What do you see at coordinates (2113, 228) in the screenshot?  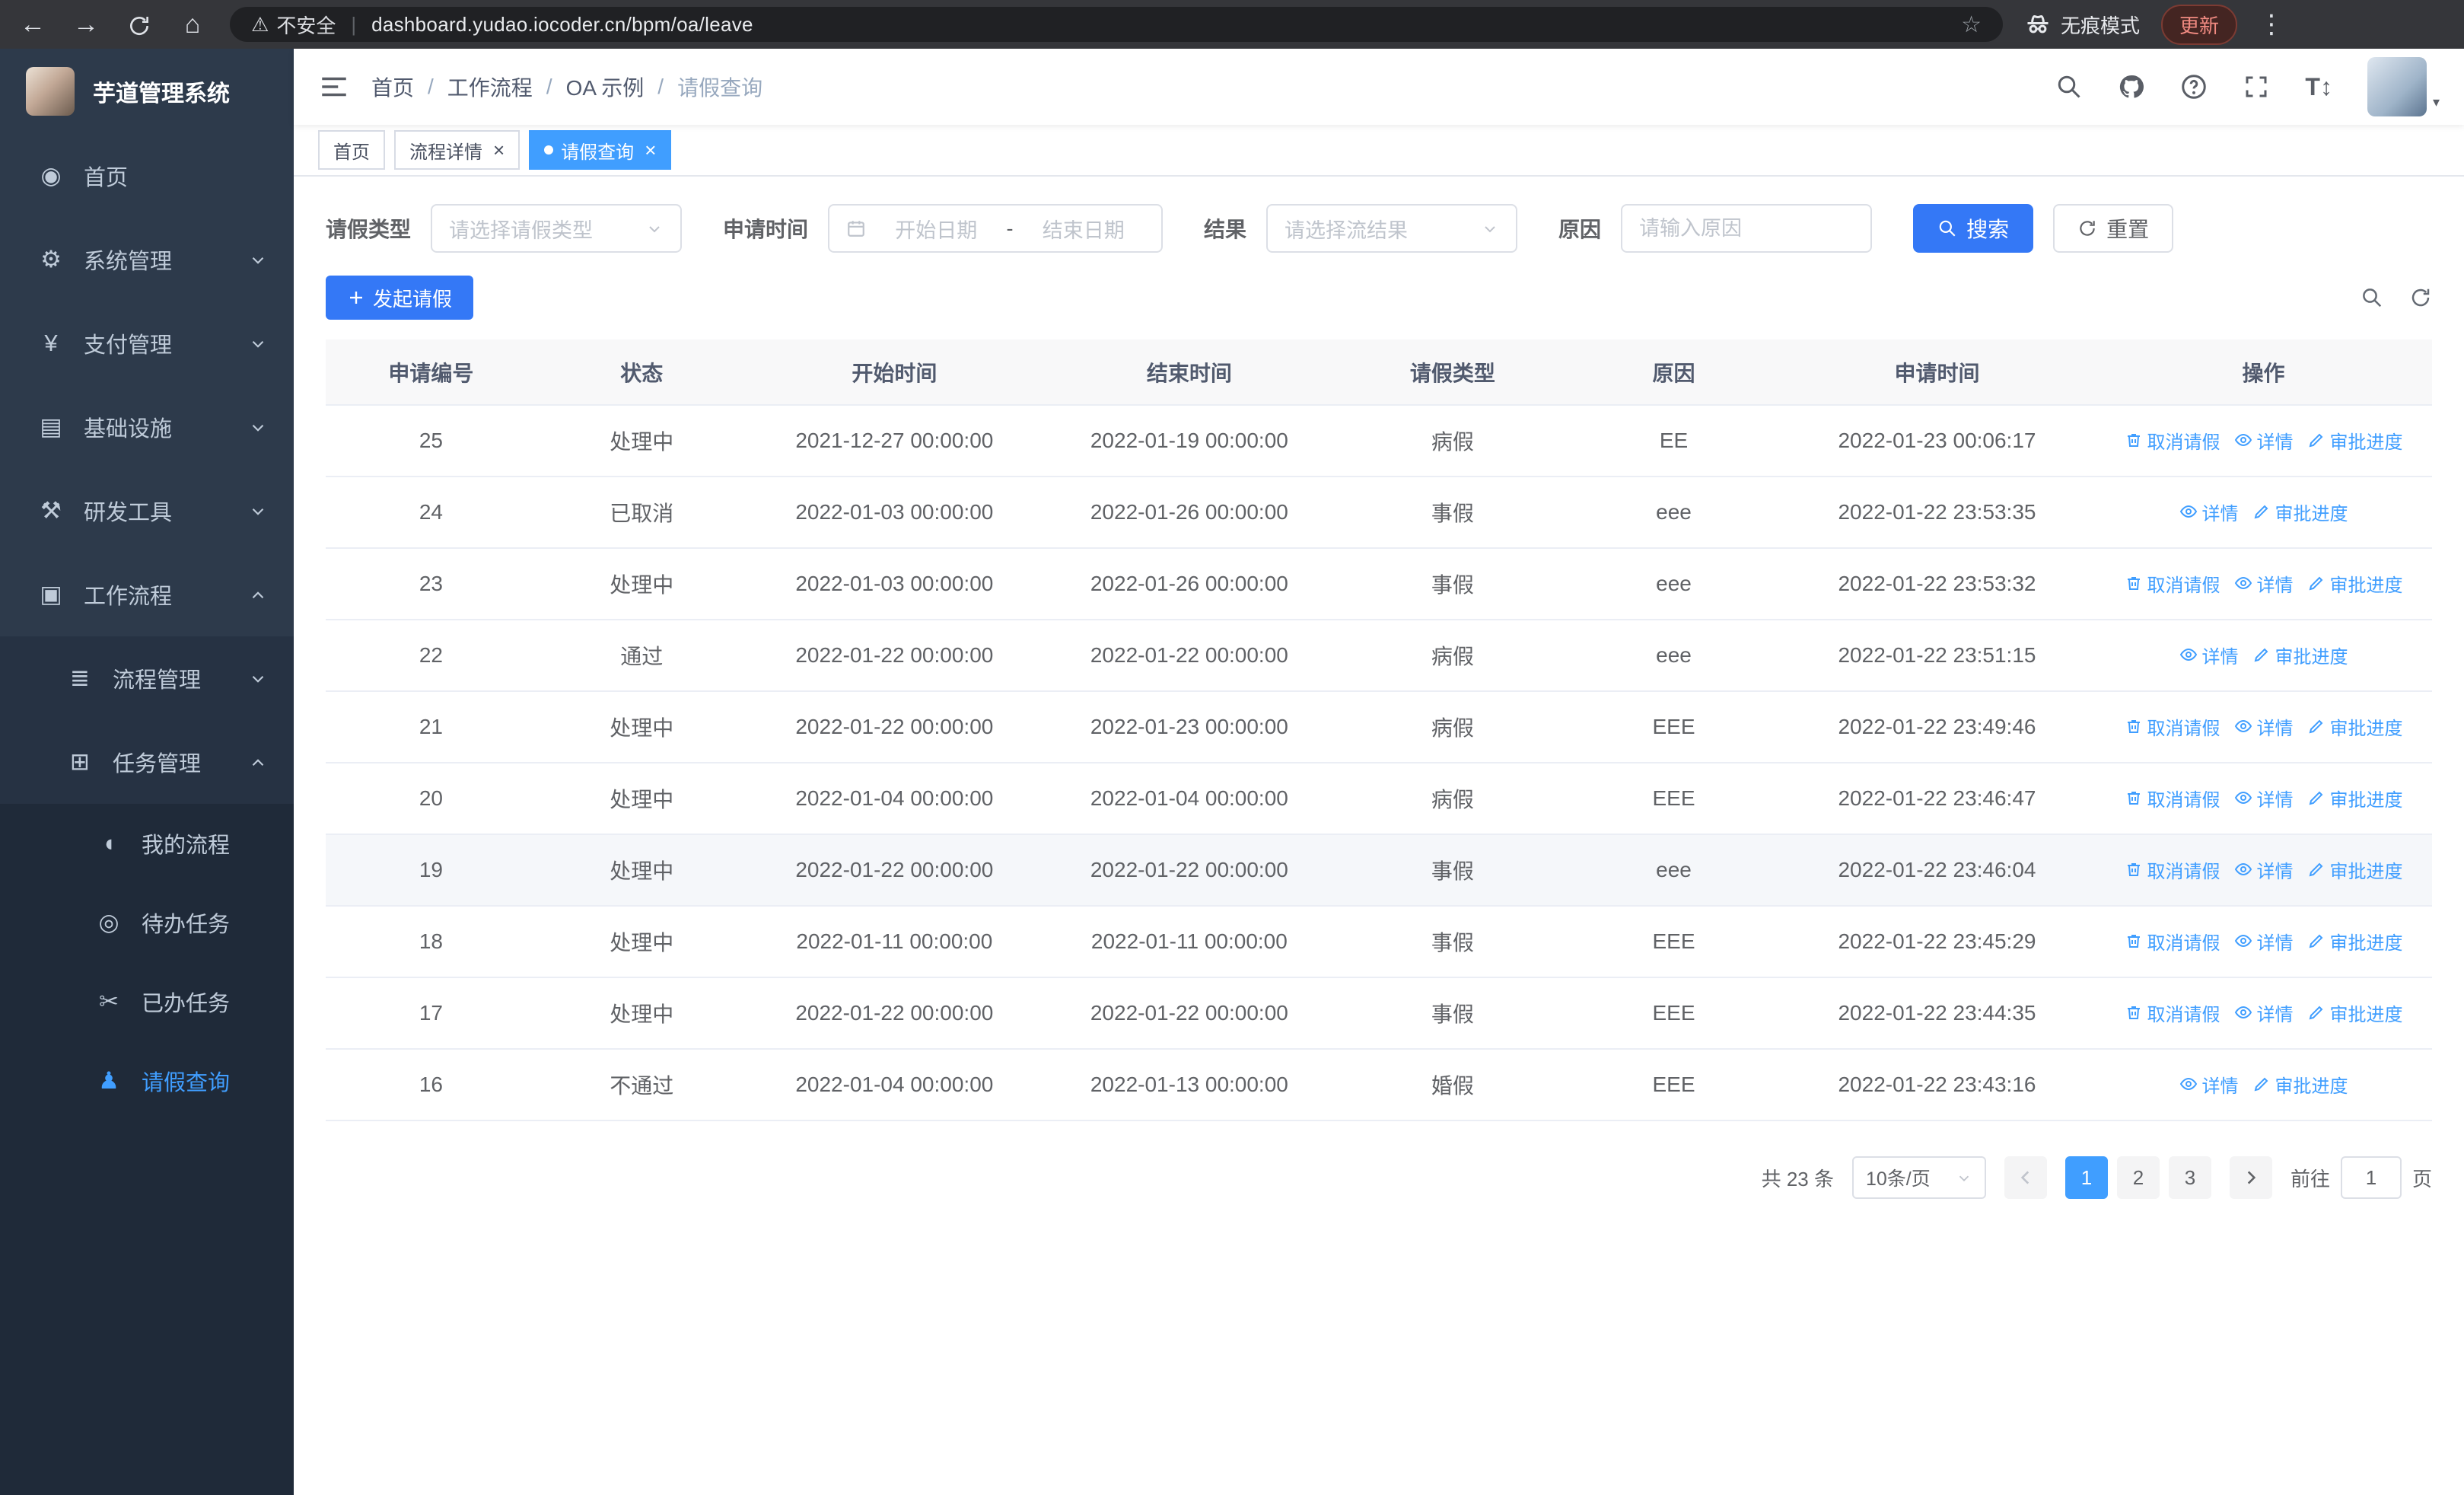 I see `reset-button: 重置` at bounding box center [2113, 228].